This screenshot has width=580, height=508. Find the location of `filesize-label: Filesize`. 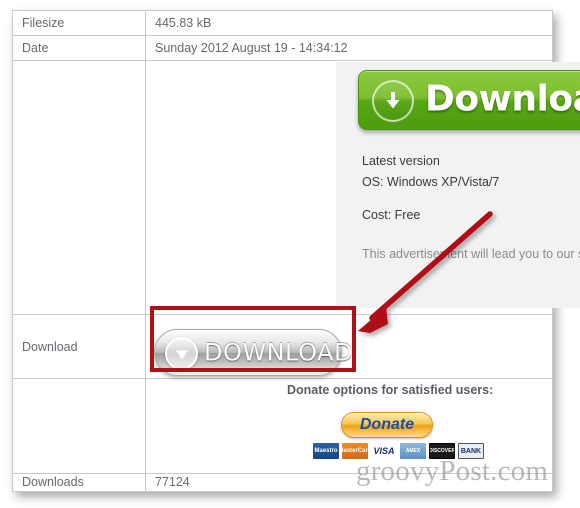

filesize-label: Filesize is located at coordinates (79, 23).